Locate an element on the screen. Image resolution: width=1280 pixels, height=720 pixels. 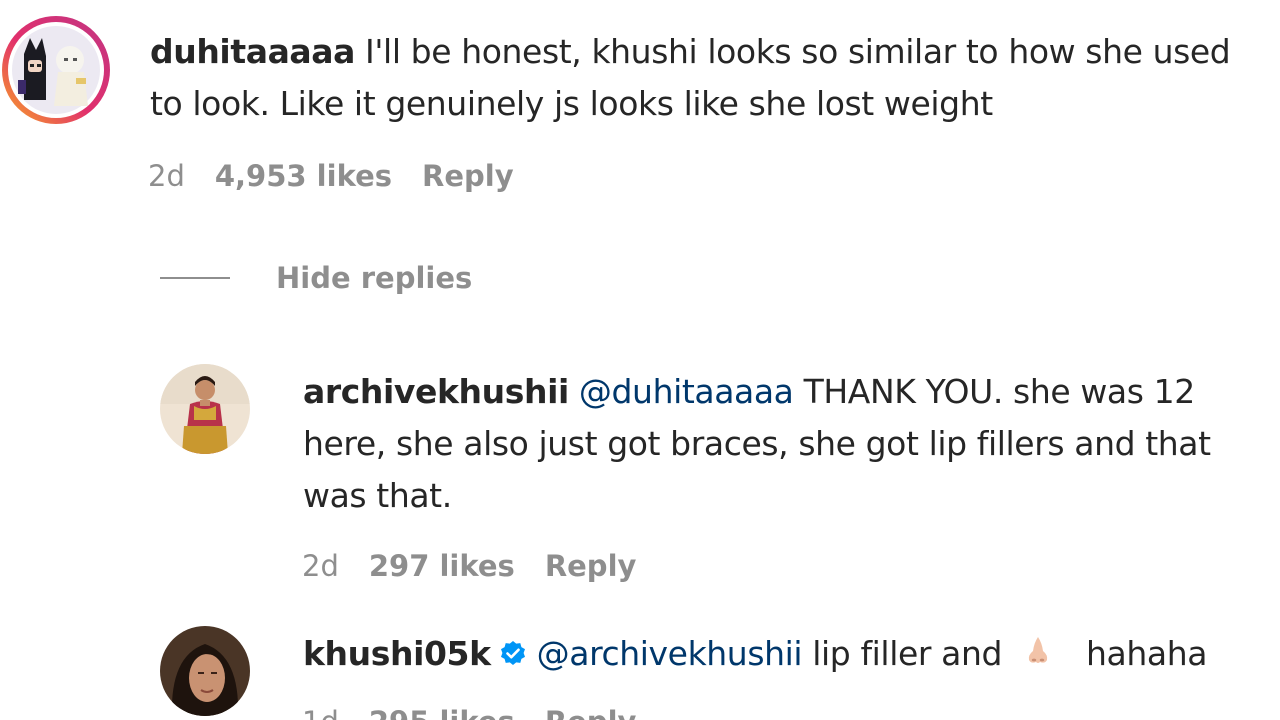
hide-replies-button: Hide replies is located at coordinates (316, 278).